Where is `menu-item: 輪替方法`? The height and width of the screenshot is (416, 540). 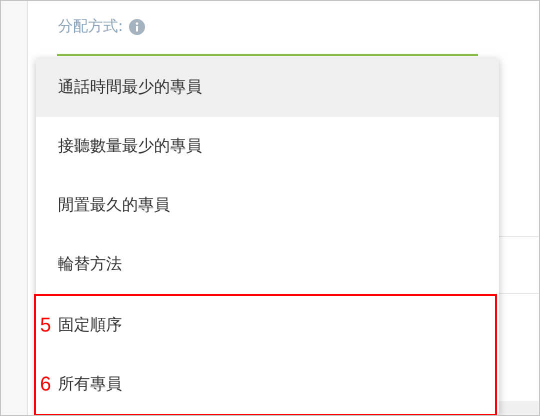 menu-item: 輪替方法 is located at coordinates (267, 264).